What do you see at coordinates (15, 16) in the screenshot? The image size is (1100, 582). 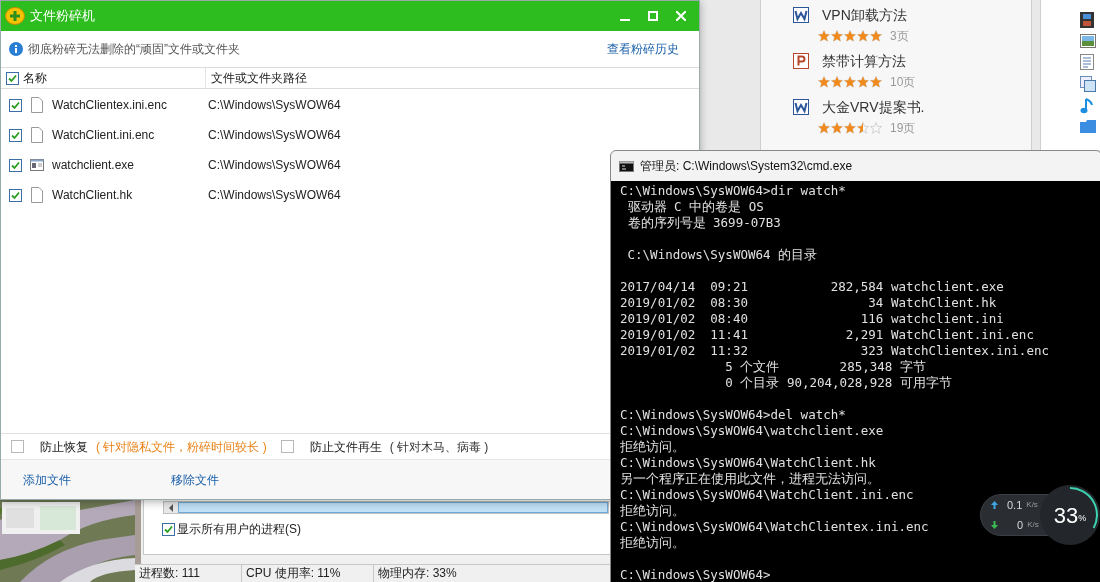 I see `app-logo-icon` at bounding box center [15, 16].